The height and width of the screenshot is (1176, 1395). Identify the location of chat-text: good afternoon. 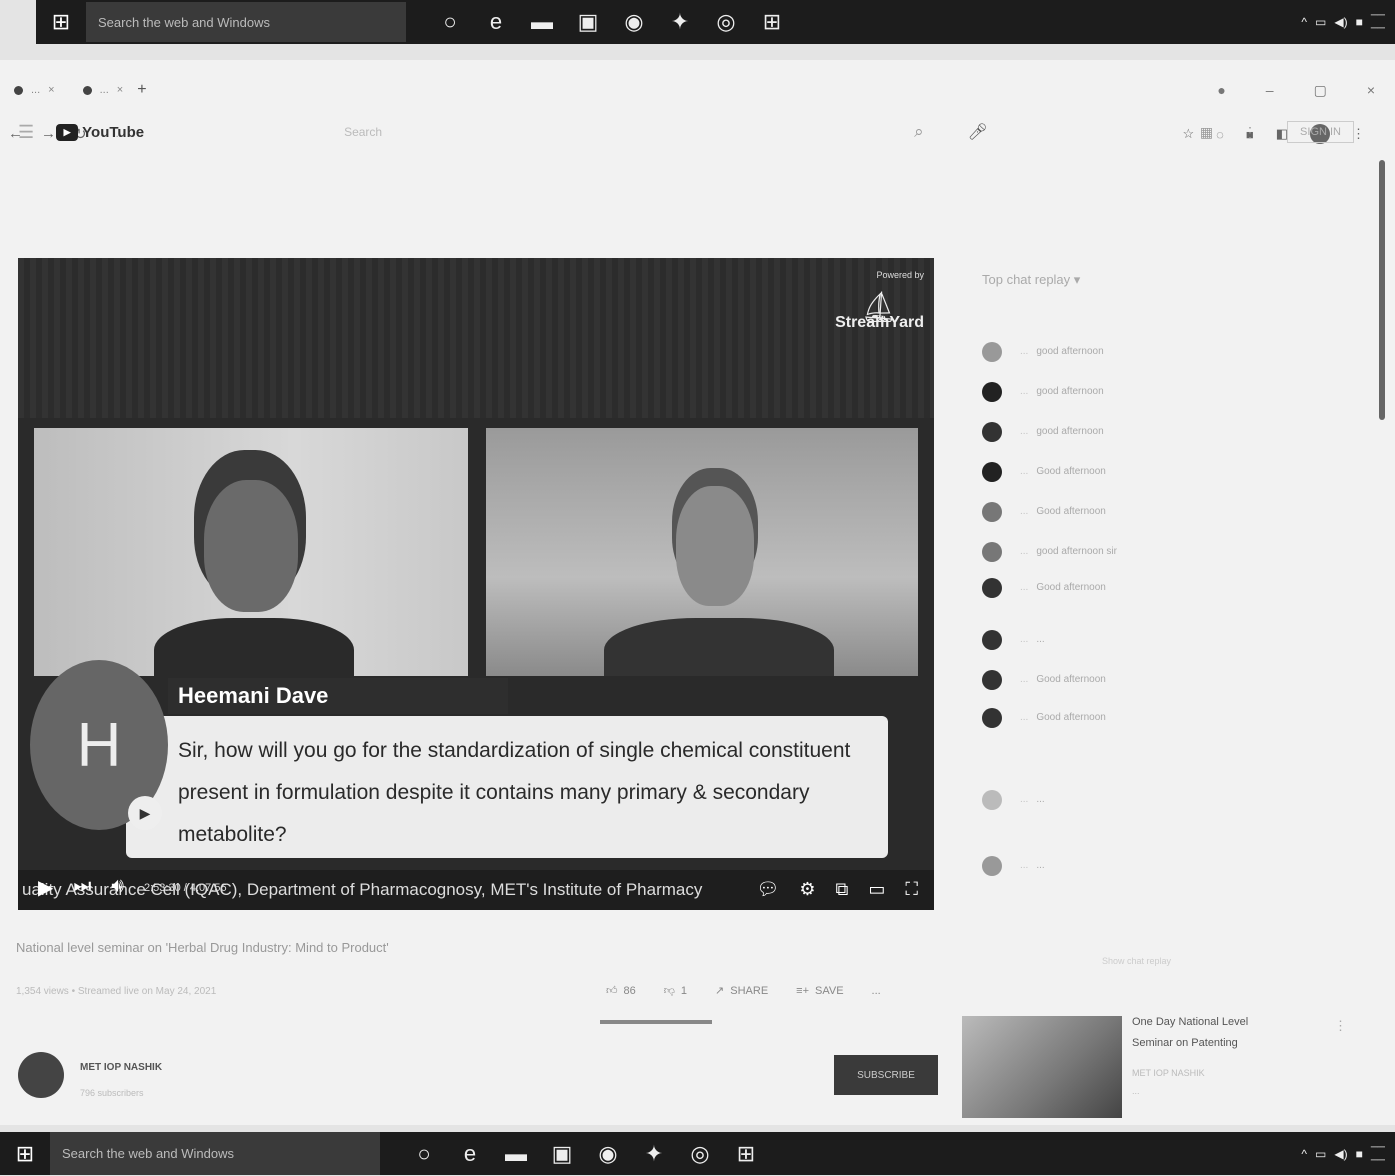
(1070, 351).